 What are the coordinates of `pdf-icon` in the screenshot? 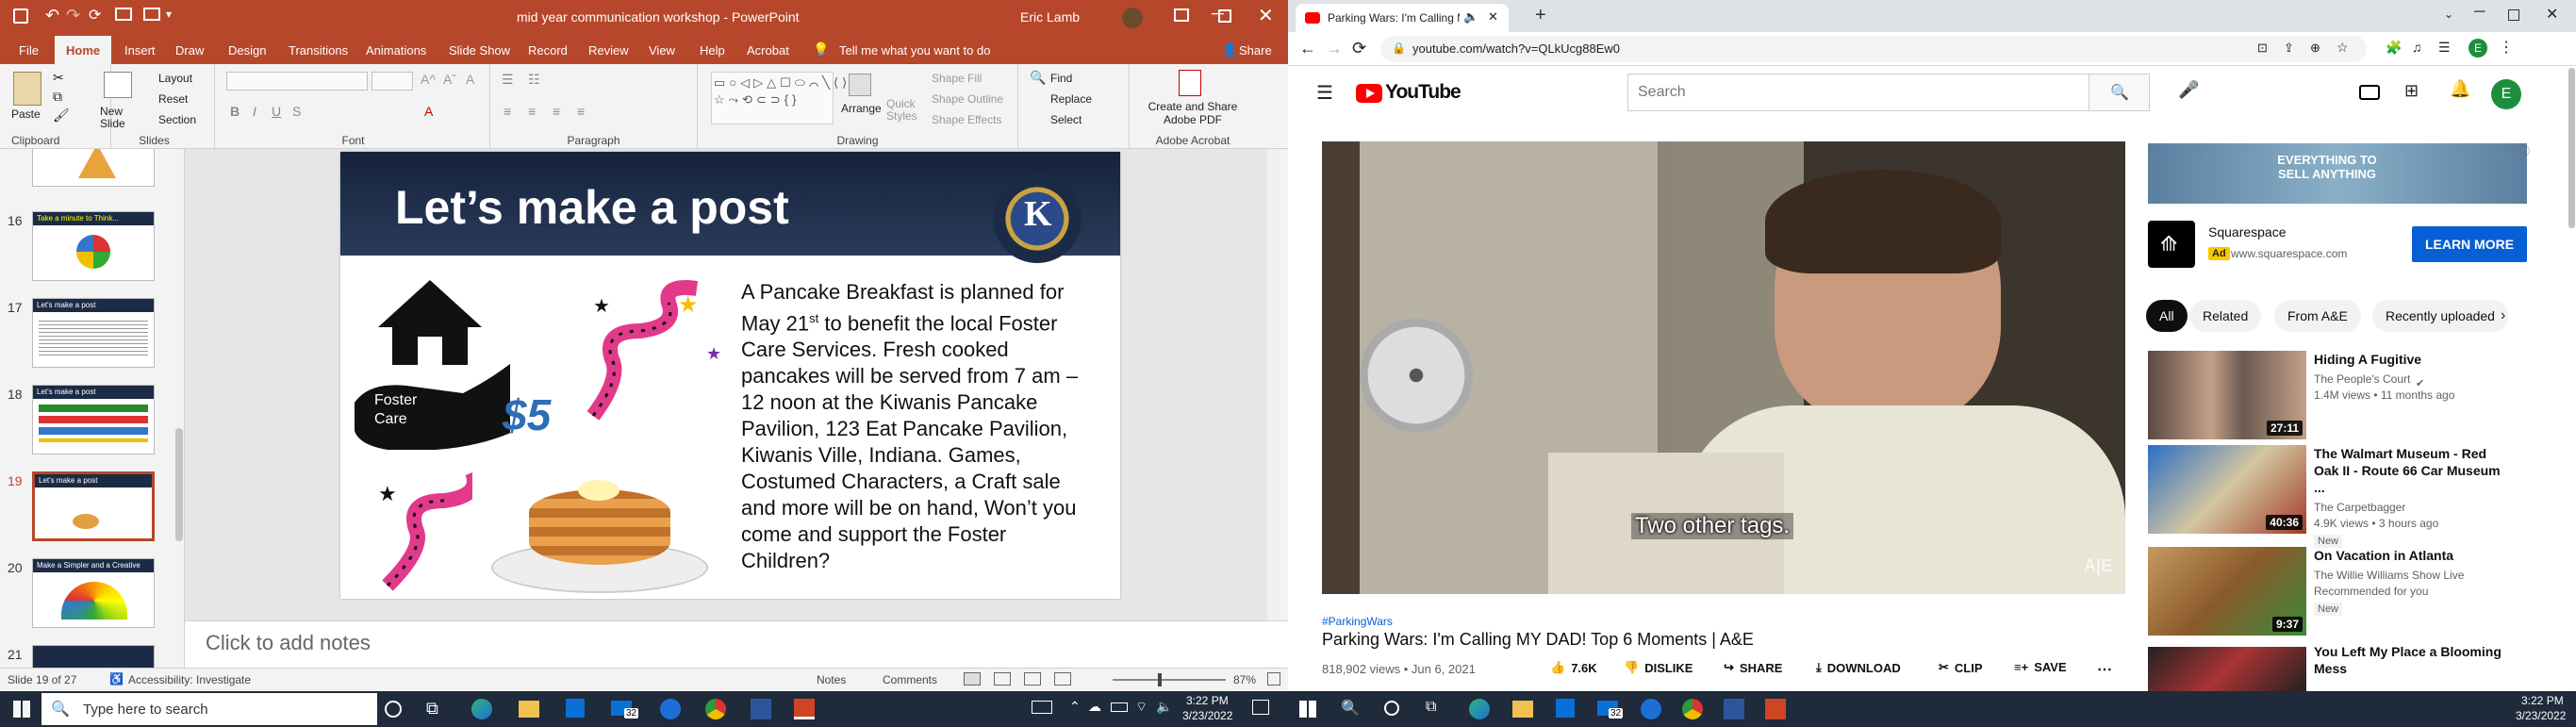 It's located at (1190, 83).